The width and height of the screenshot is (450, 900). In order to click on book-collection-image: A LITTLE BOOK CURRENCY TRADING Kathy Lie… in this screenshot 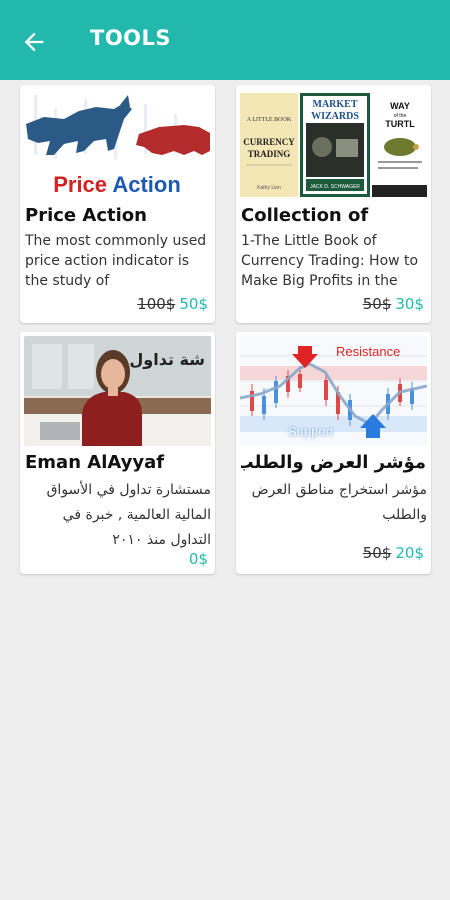, I will do `click(333, 144)`.